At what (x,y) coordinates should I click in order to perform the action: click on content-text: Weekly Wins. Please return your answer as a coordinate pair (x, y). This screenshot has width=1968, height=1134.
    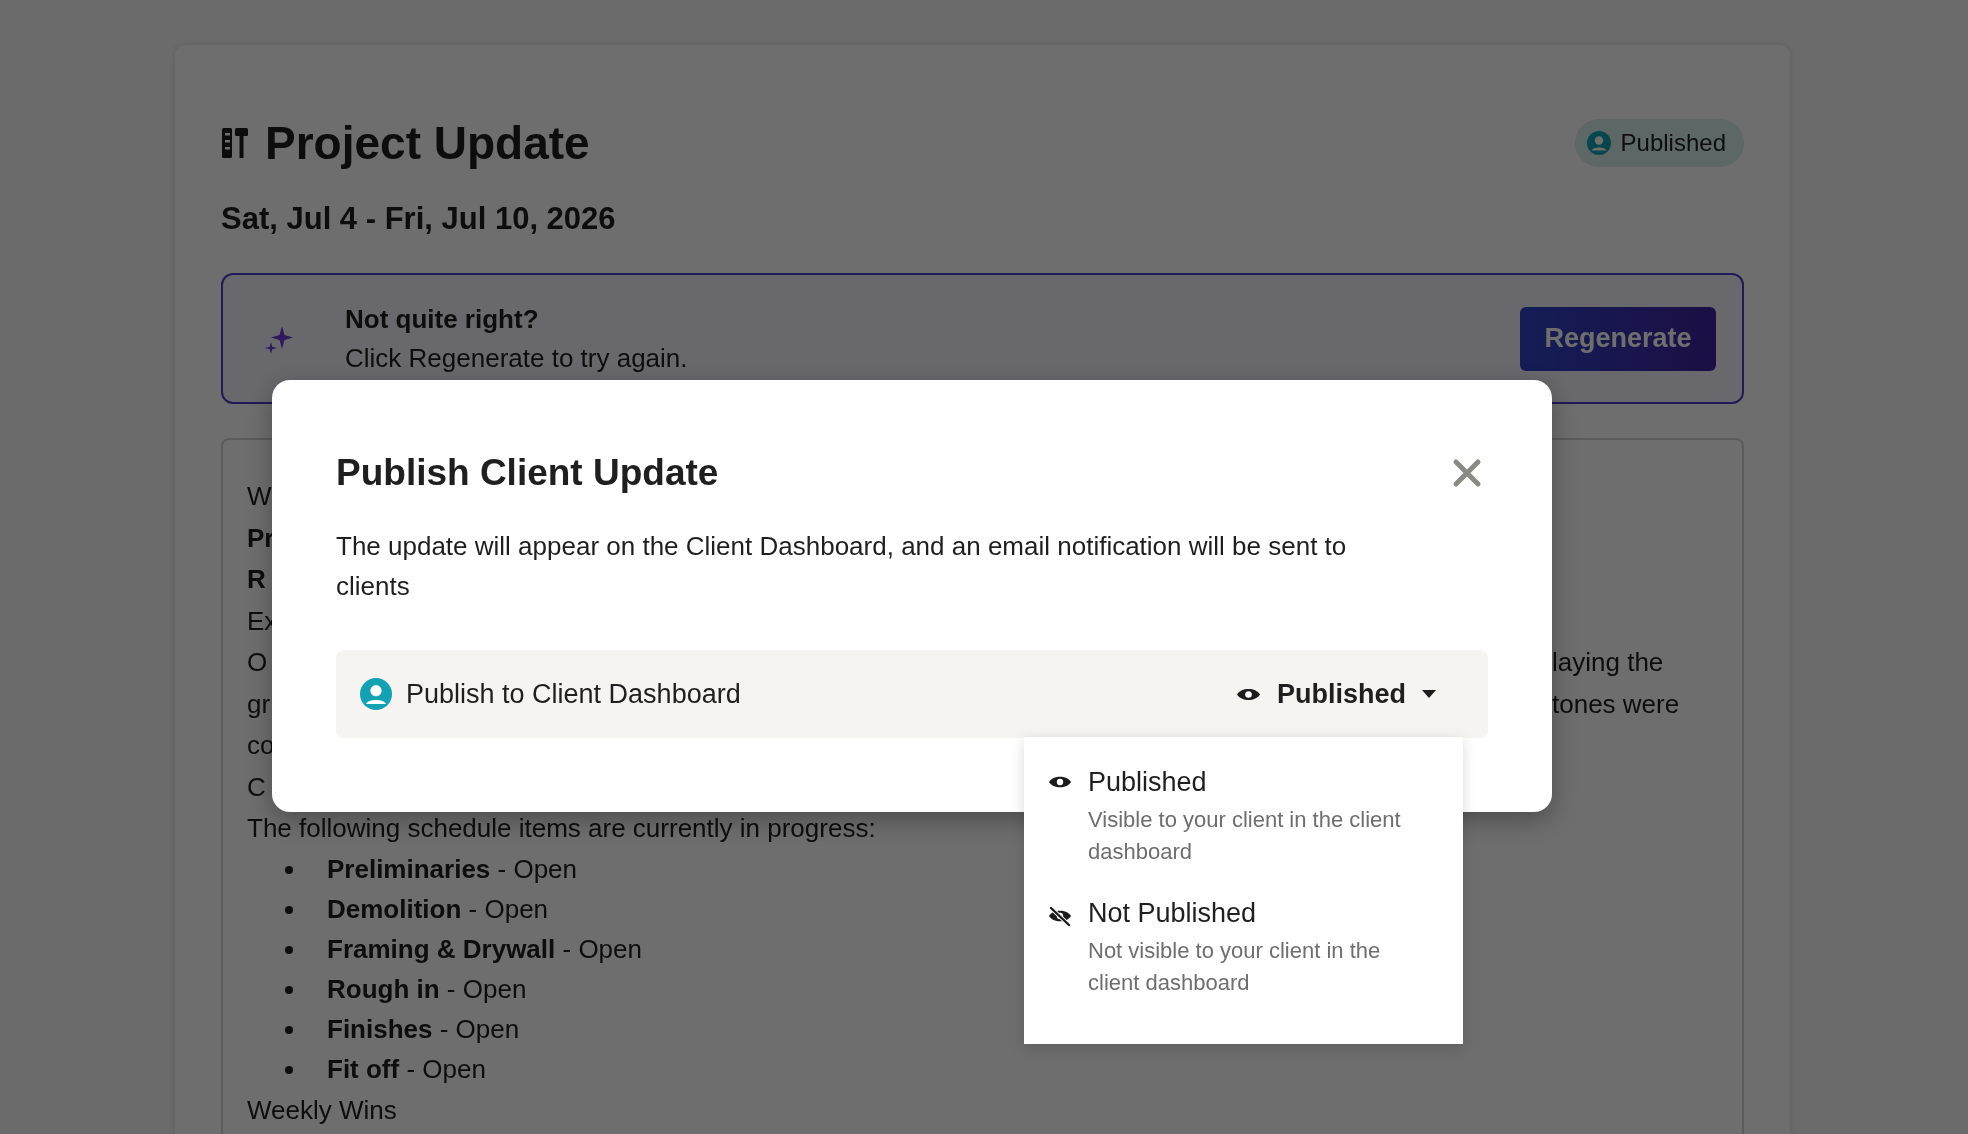
    Looking at the image, I should click on (322, 1110).